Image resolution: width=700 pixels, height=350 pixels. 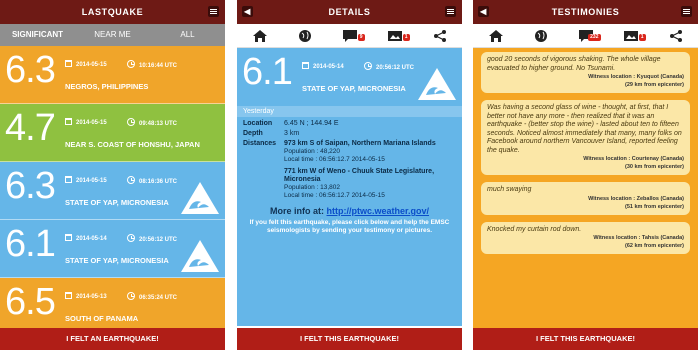 I want to click on quake-time: 06:35:24 UTC, so click(x=152, y=296).